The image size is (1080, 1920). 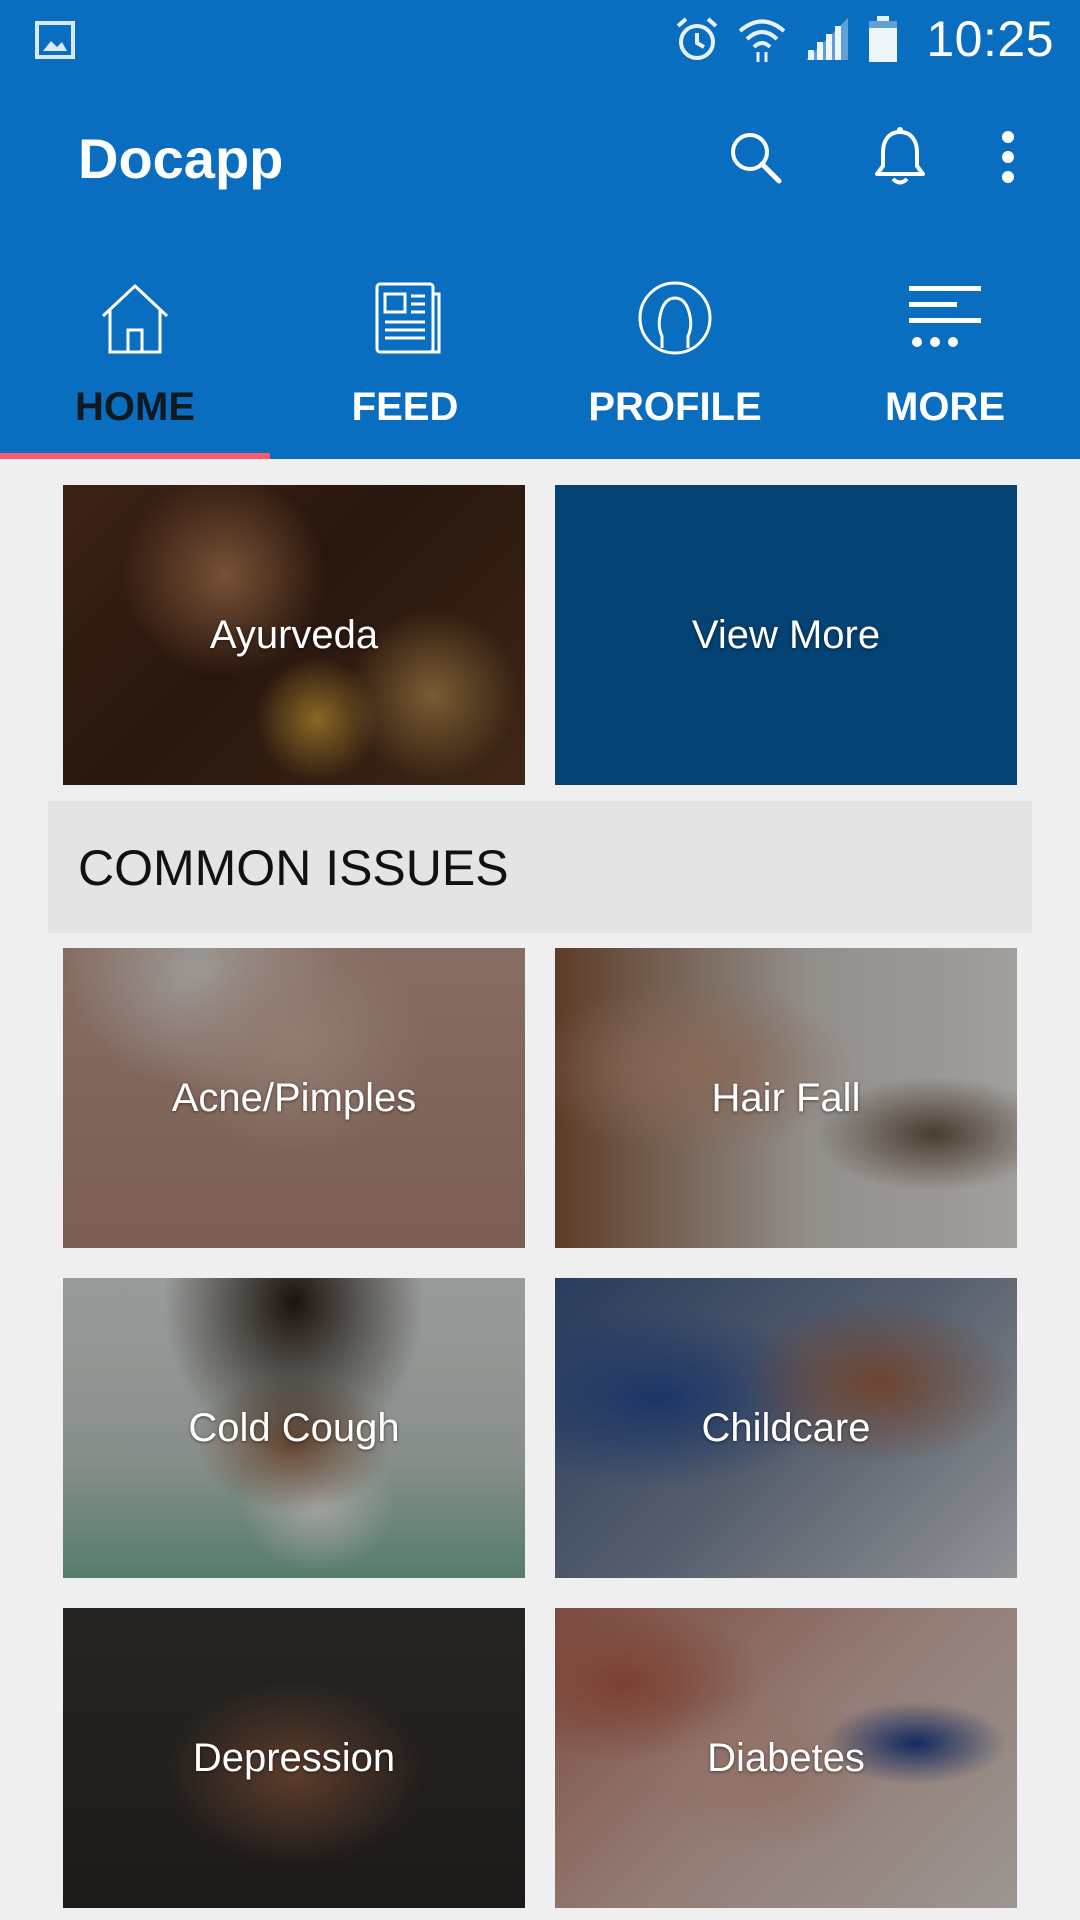 What do you see at coordinates (990, 39) in the screenshot?
I see `status-time: 10:25` at bounding box center [990, 39].